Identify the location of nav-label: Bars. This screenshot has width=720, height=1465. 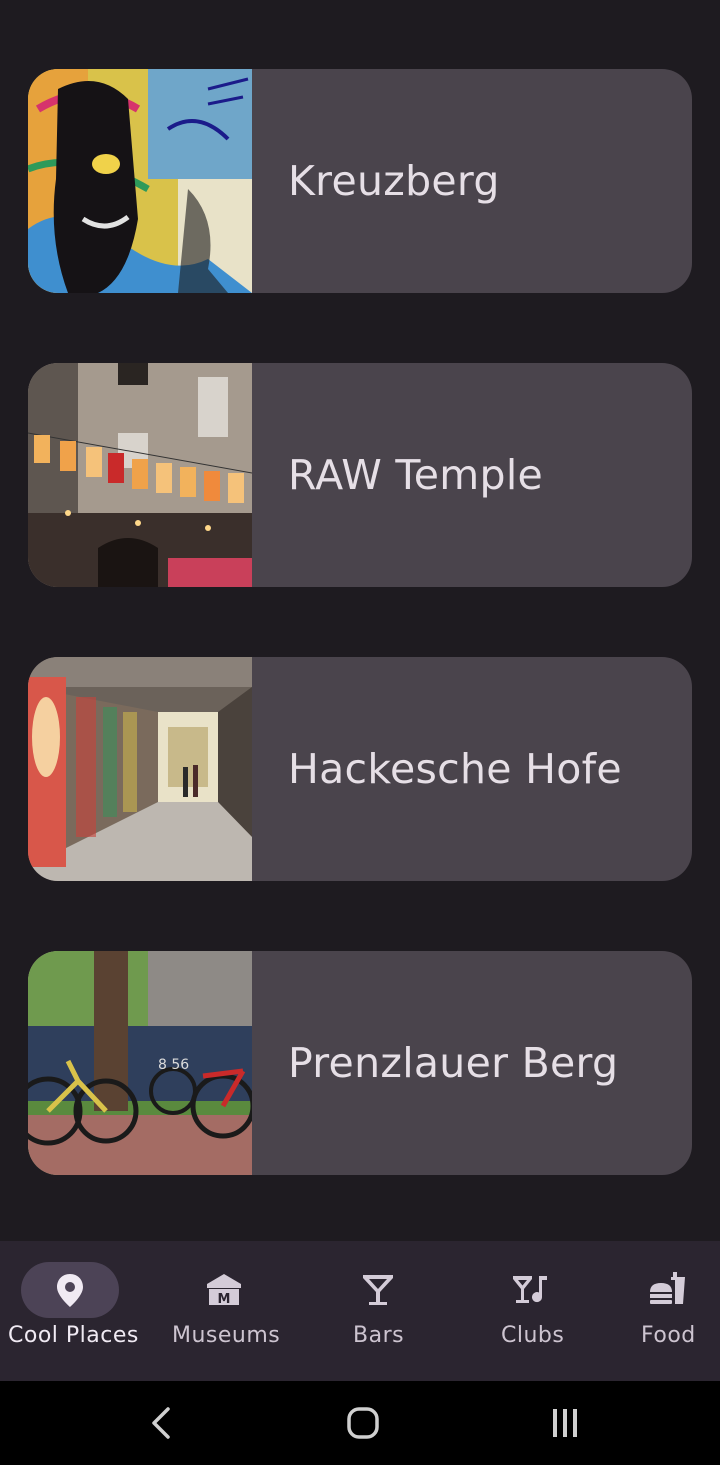
(379, 1335).